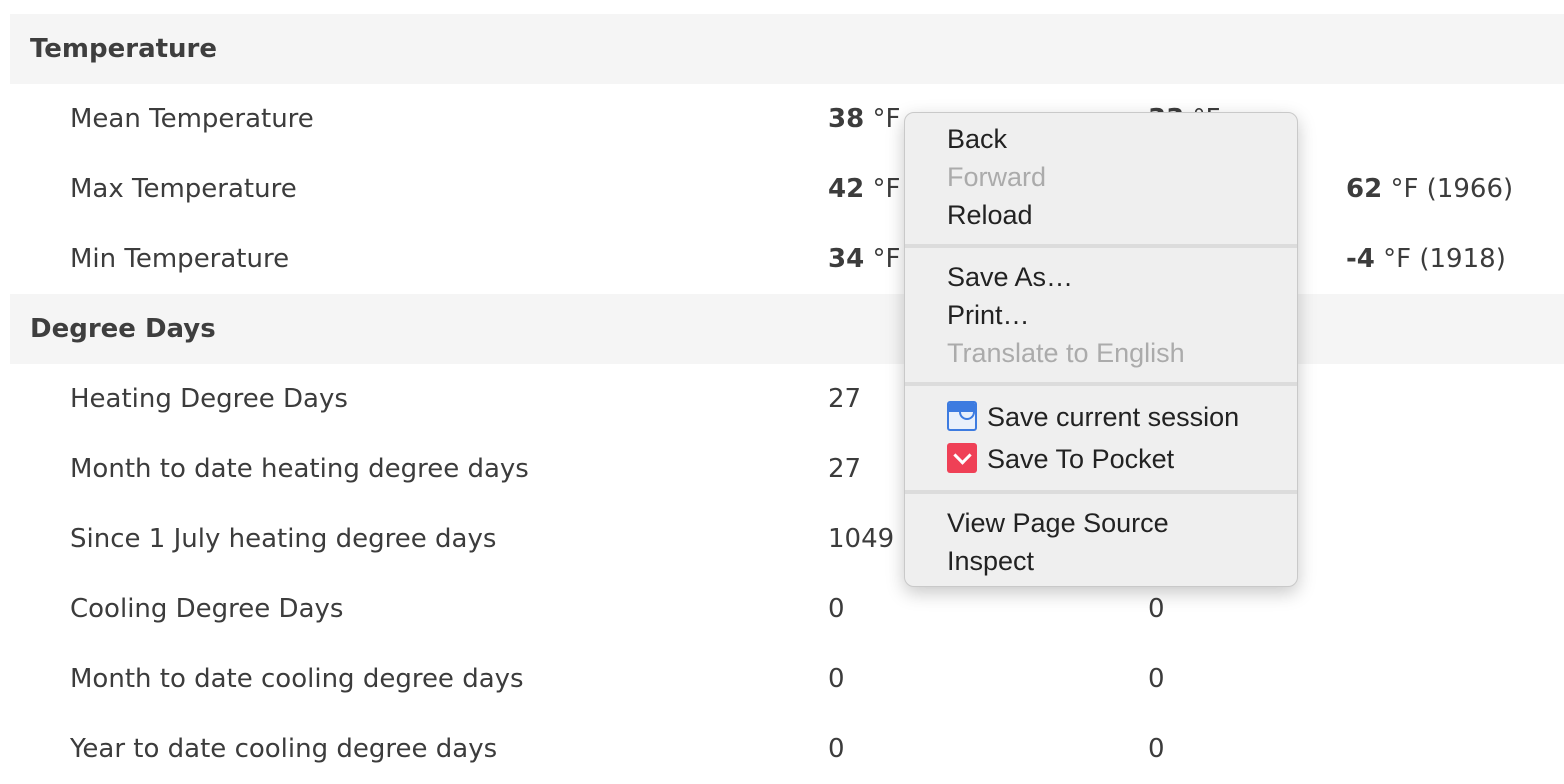 The image size is (1564, 784). What do you see at coordinates (782, 259) in the screenshot?
I see `table-row: Min Temperature 34 °F -4 °F (1918)` at bounding box center [782, 259].